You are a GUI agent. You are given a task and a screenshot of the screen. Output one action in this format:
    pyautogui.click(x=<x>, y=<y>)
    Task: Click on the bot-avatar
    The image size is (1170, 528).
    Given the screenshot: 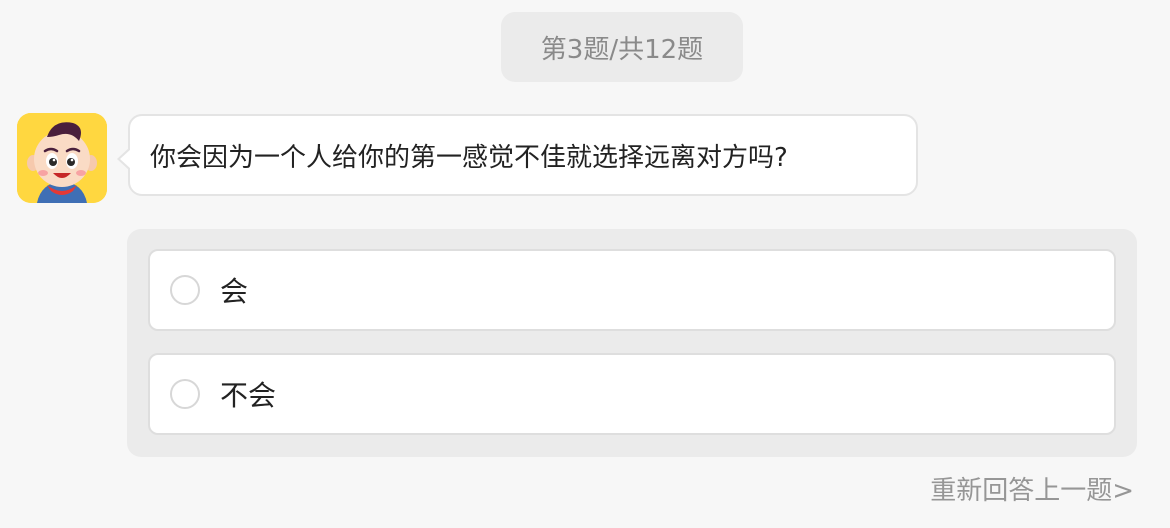 What is the action you would take?
    pyautogui.click(x=62, y=158)
    